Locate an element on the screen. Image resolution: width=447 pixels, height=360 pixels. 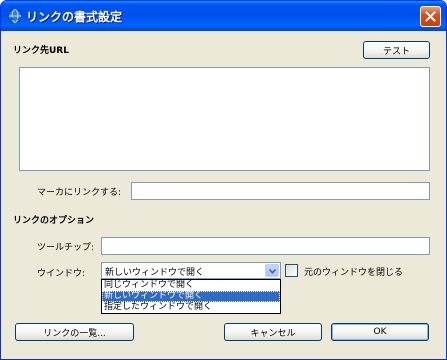
close-button is located at coordinates (430, 16).